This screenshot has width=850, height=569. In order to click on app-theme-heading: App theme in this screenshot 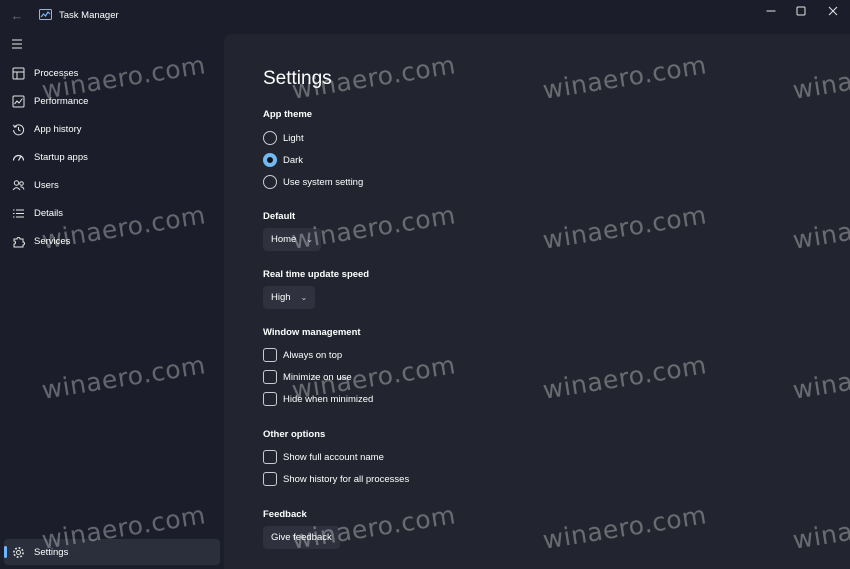, I will do `click(288, 114)`.